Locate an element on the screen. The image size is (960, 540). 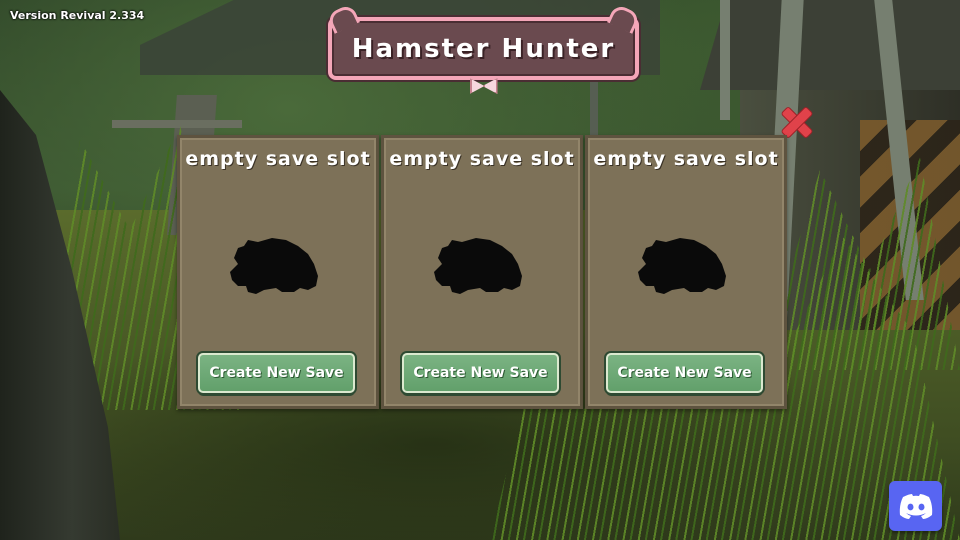
save-slot-2: empty save slot Create New Save is located at coordinates (482, 272).